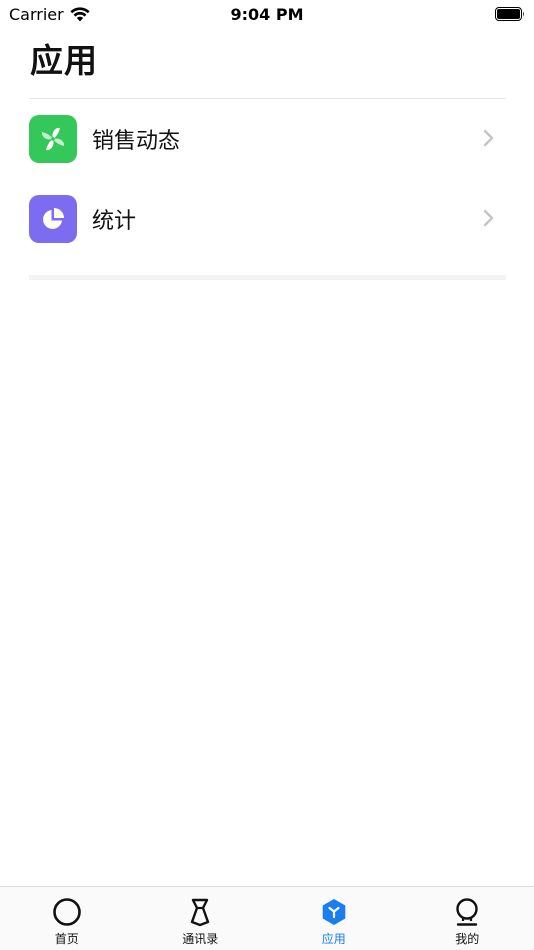  Describe the element at coordinates (467, 912) in the screenshot. I see `profile-person-icon` at that location.